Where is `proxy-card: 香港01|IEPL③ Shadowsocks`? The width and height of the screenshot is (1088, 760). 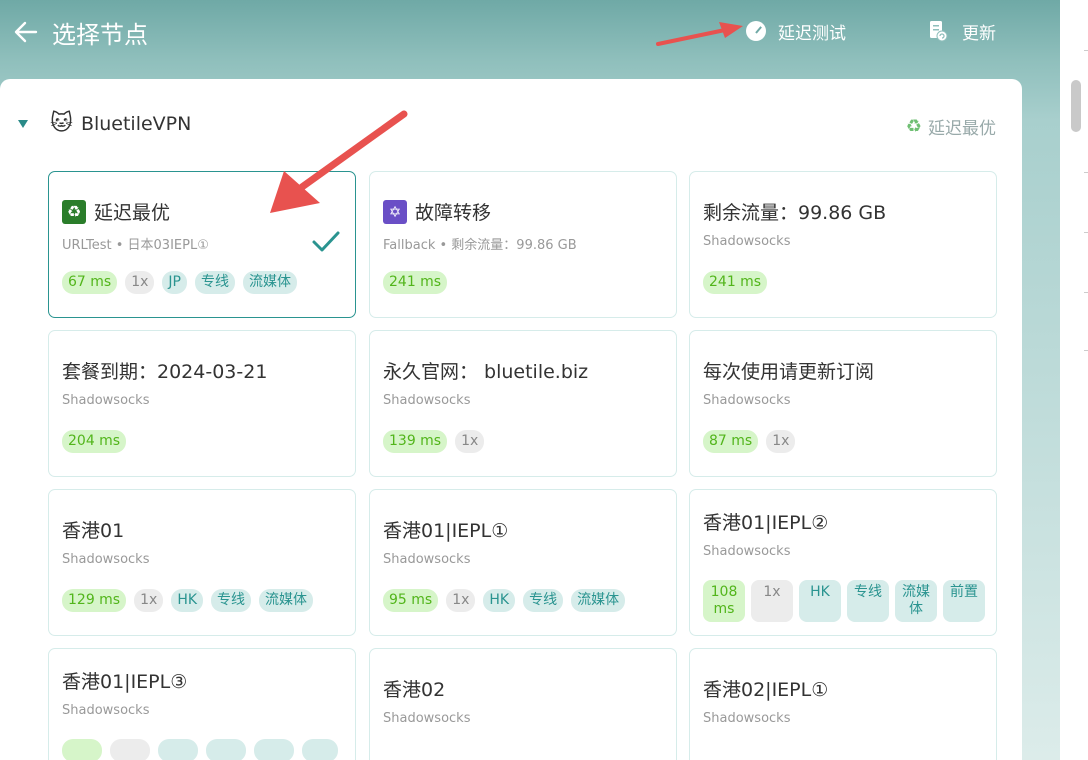 proxy-card: 香港01|IEPL③ Shadowsocks is located at coordinates (202, 704).